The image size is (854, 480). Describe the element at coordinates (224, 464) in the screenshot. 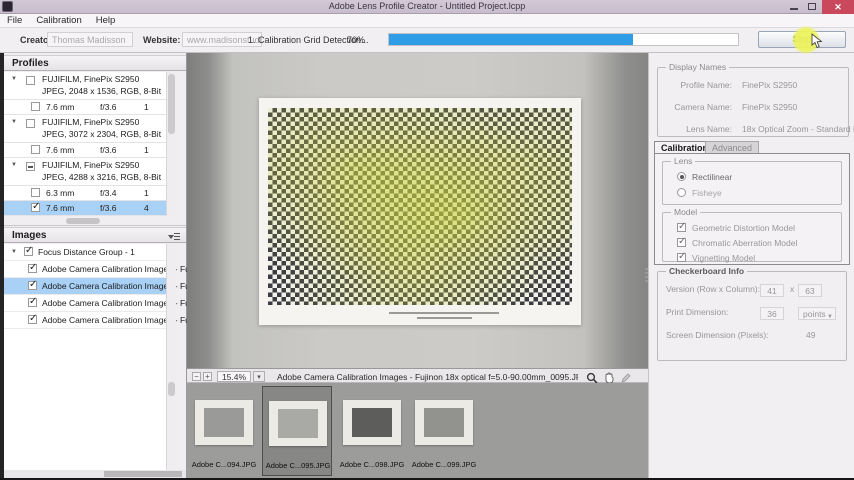

I see `thumbnail-label: Adobe C...094.JPG` at that location.